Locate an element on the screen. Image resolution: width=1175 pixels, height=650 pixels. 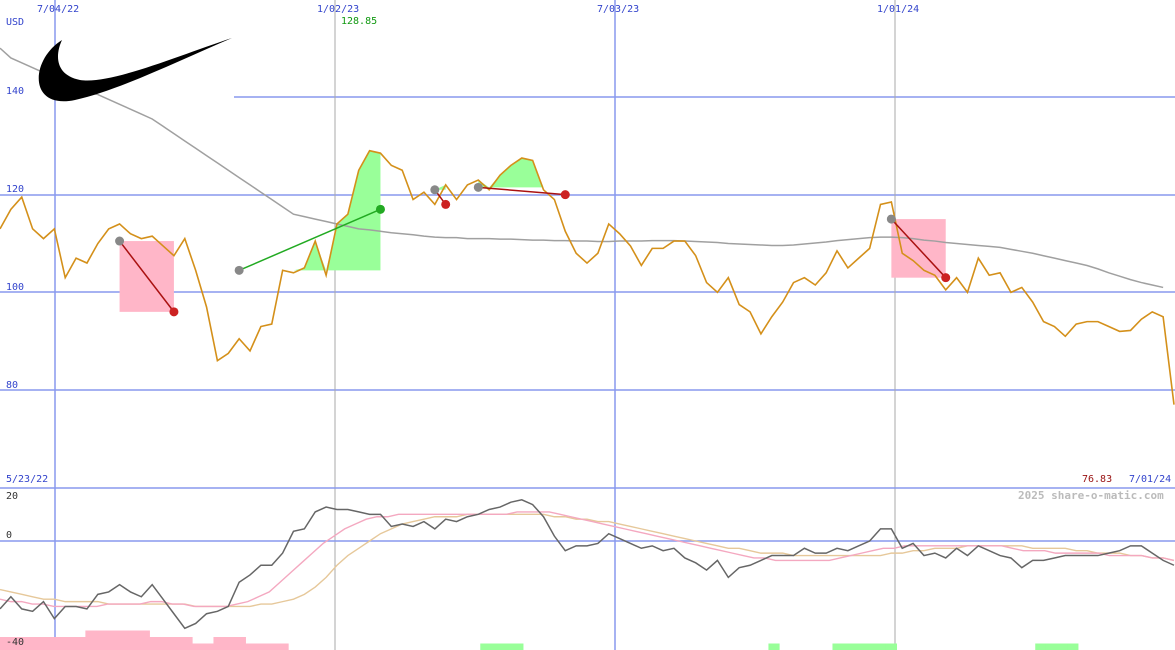
last-value-label: 76.83 is located at coordinates (1097, 479).